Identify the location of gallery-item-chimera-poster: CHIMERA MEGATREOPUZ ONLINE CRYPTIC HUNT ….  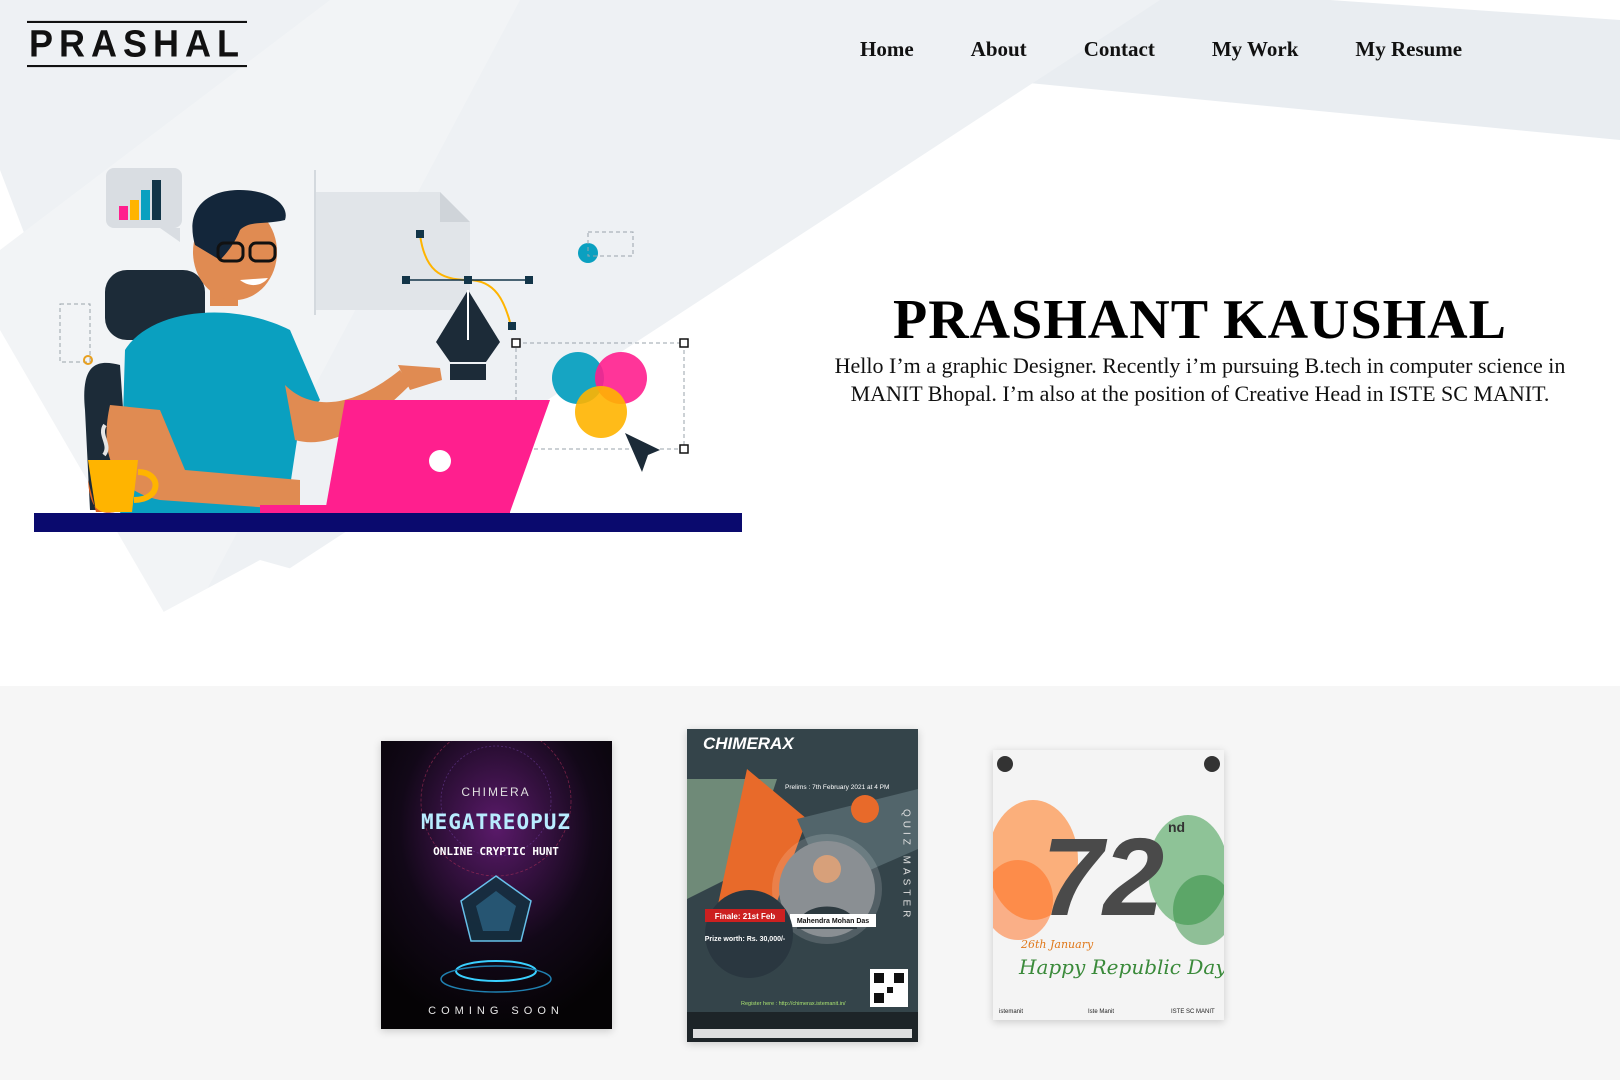
(496, 885).